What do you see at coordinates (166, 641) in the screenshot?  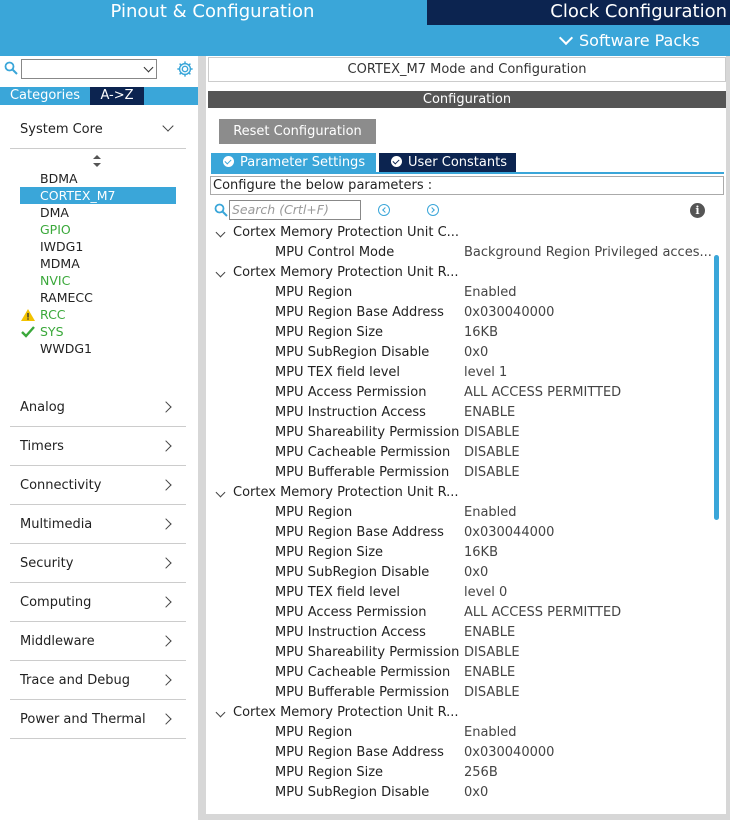 I see `chevron-right-icon` at bounding box center [166, 641].